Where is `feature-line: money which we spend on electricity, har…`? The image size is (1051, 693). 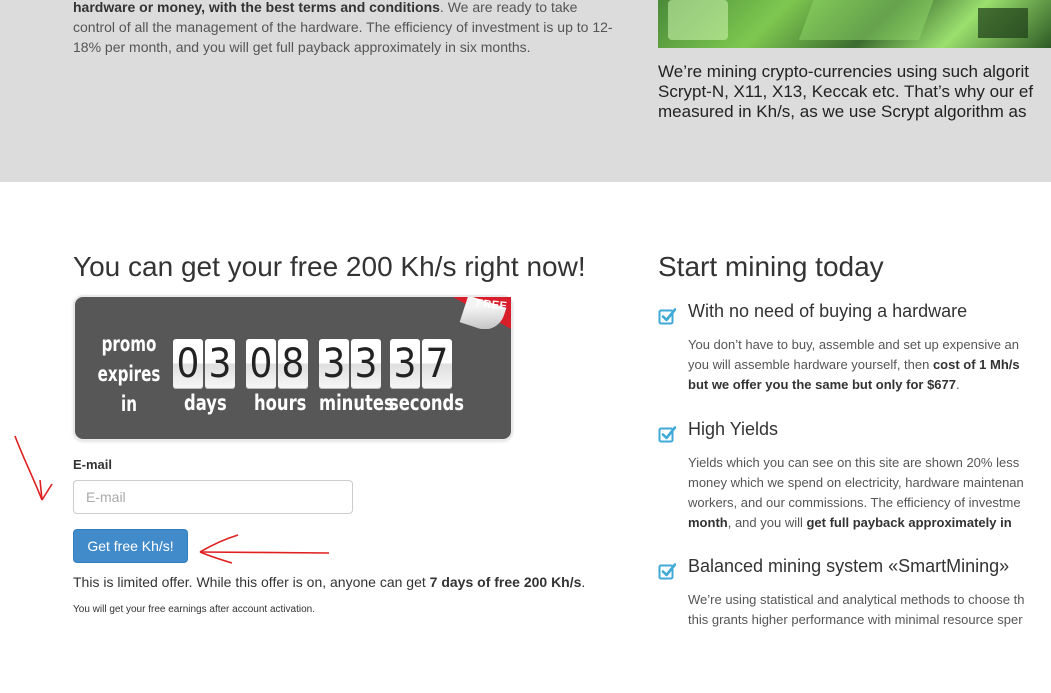
feature-line: money which we spend on electricity, har… is located at coordinates (856, 482).